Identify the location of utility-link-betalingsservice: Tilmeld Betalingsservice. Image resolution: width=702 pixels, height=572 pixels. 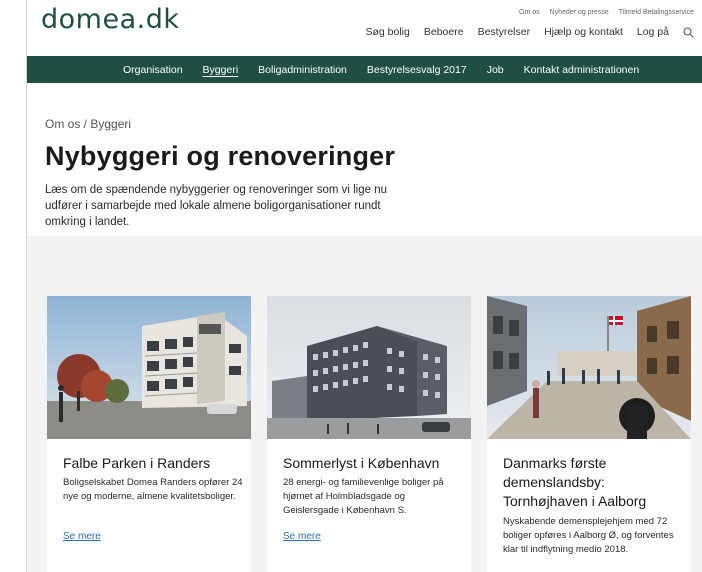
(656, 12).